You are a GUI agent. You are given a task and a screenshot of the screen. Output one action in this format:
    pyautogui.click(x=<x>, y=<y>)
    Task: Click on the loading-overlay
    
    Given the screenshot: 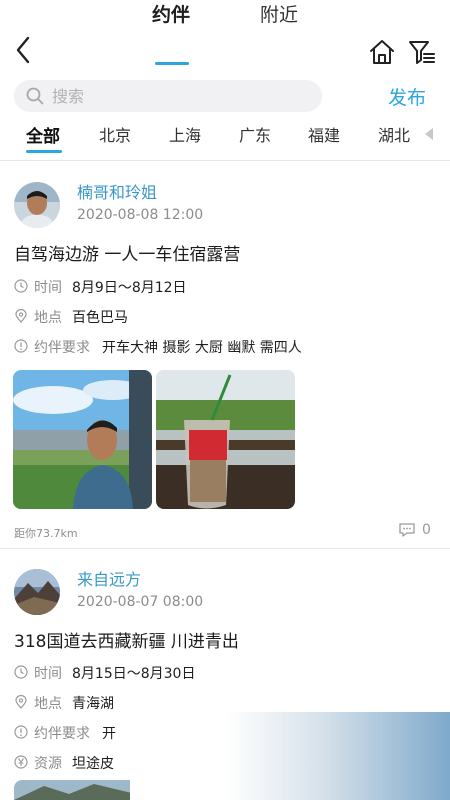 What is the action you would take?
    pyautogui.click(x=290, y=756)
    